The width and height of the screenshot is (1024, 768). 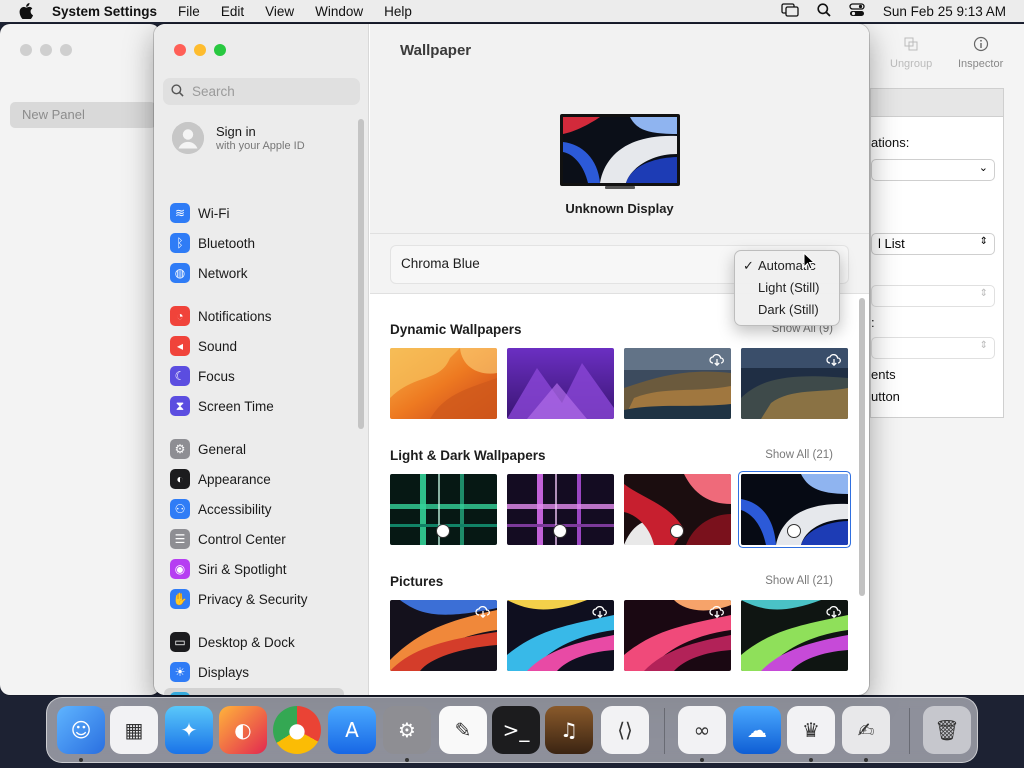 What do you see at coordinates (361, 274) in the screenshot?
I see `sidebar-scrollbar` at bounding box center [361, 274].